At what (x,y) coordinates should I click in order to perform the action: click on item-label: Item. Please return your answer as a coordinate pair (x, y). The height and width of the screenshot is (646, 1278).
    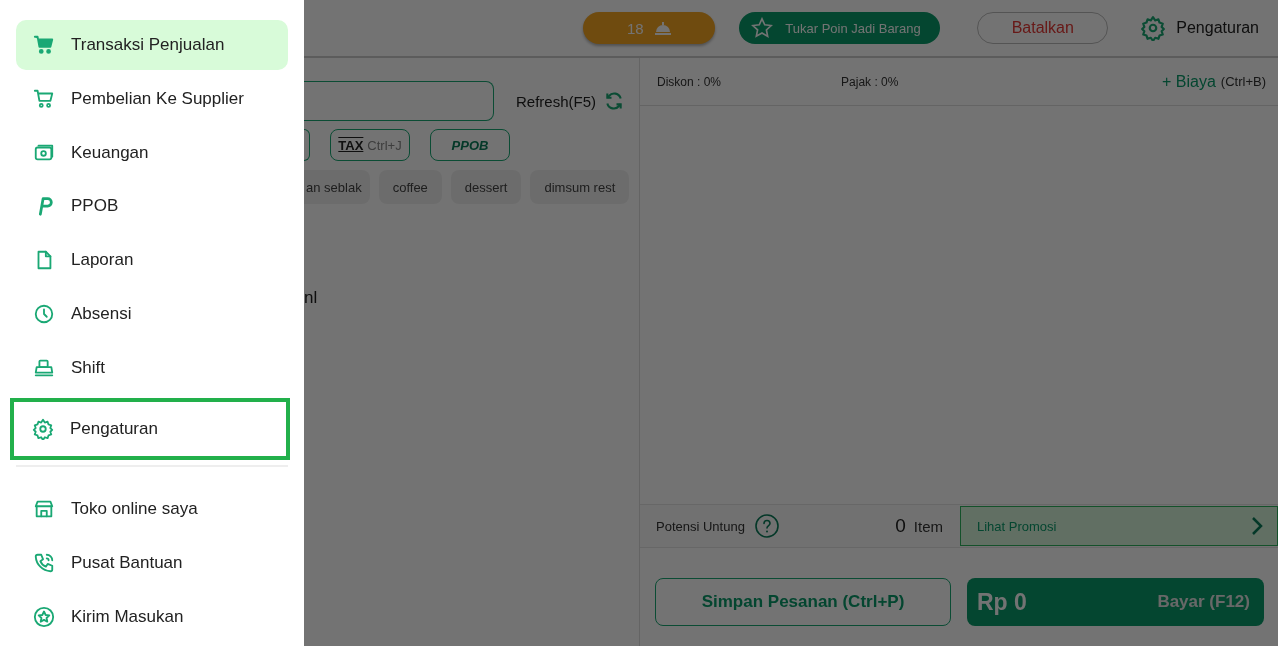
    Looking at the image, I should click on (928, 526).